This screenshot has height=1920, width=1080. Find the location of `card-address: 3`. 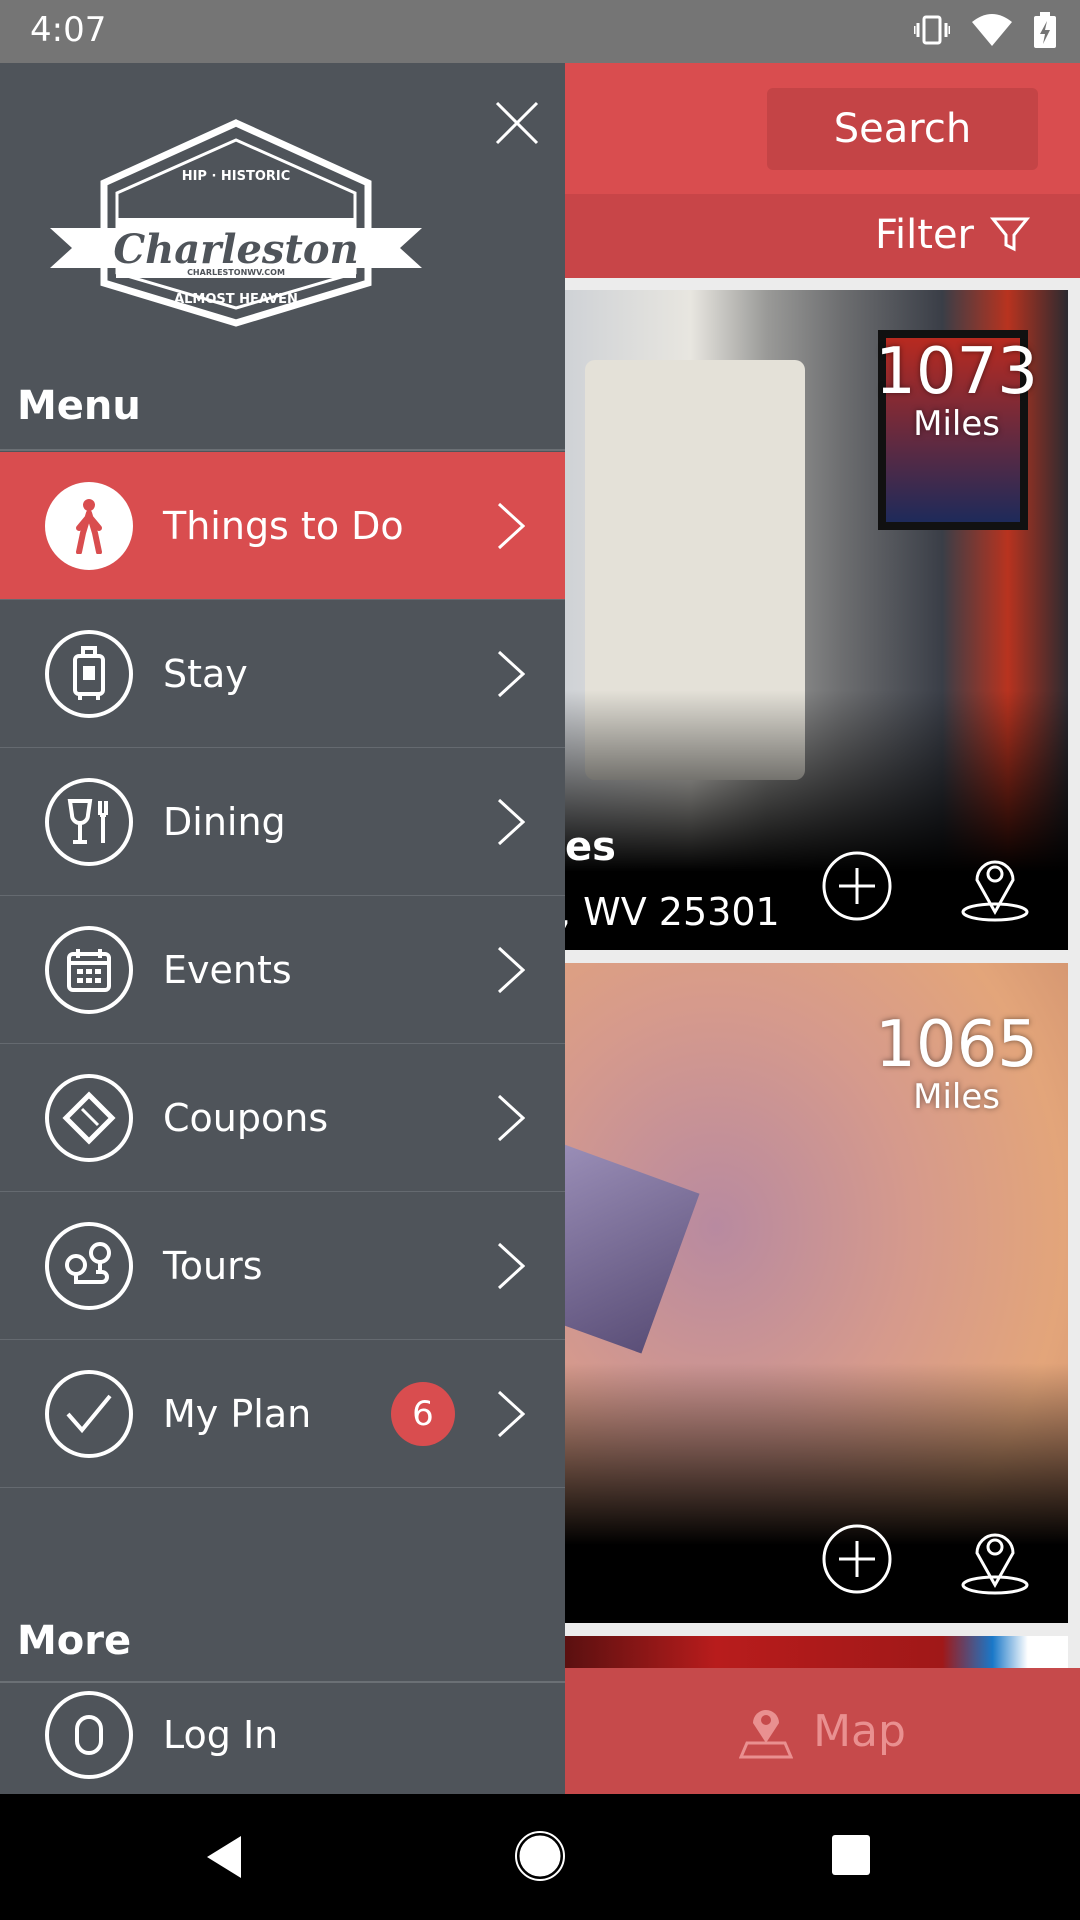

card-address: 3 is located at coordinates (566, 1585).